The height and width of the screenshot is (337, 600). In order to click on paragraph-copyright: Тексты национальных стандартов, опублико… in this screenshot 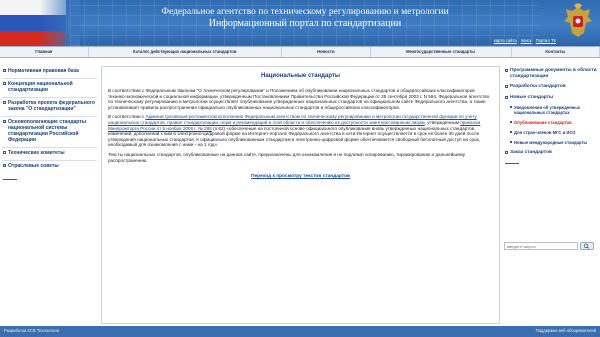, I will do `click(287, 157)`.